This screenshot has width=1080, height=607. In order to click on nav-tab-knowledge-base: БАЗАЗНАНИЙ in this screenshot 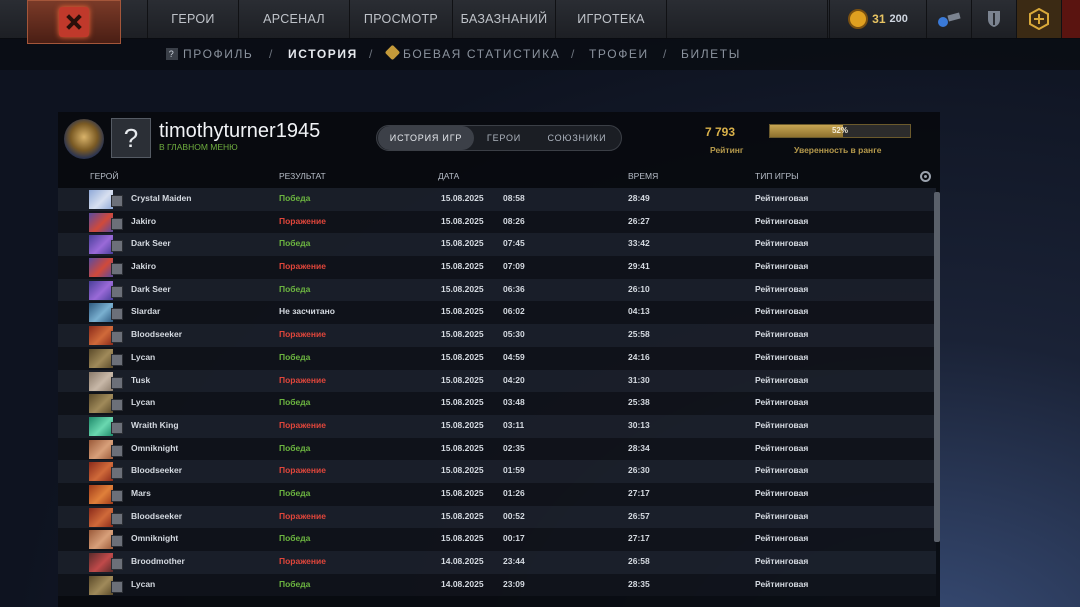, I will do `click(503, 19)`.